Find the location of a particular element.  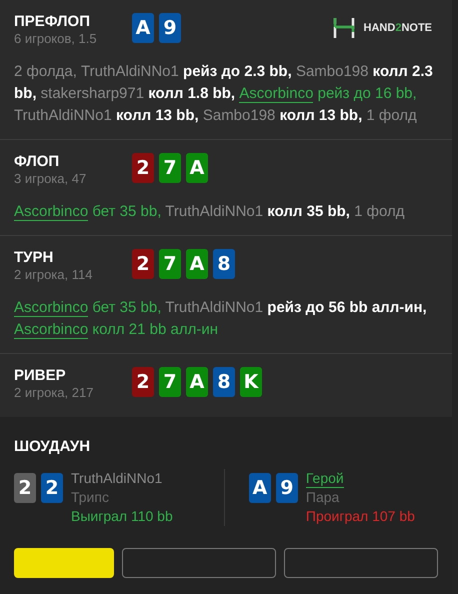

playing-card: K is located at coordinates (251, 382).